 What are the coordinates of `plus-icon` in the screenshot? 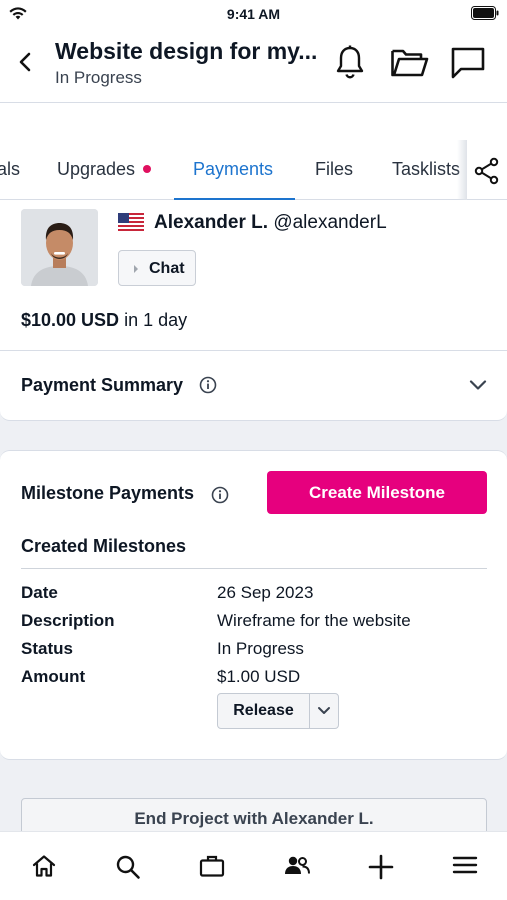 It's located at (381, 867).